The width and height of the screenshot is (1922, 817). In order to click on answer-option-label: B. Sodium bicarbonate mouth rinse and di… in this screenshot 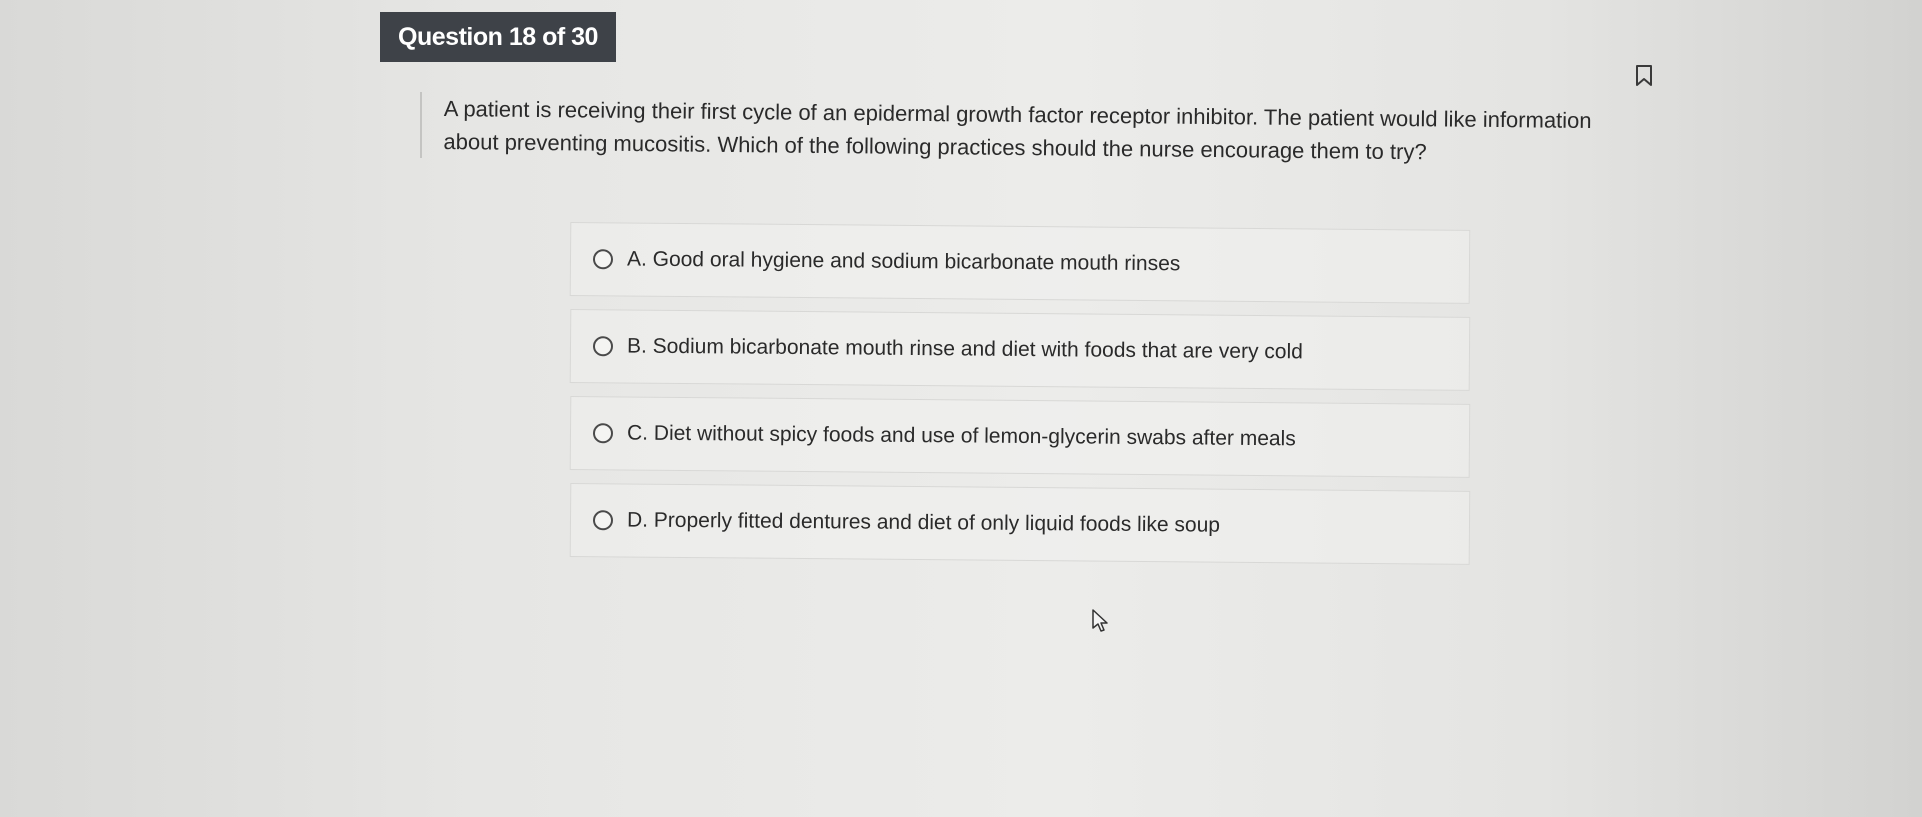, I will do `click(964, 349)`.